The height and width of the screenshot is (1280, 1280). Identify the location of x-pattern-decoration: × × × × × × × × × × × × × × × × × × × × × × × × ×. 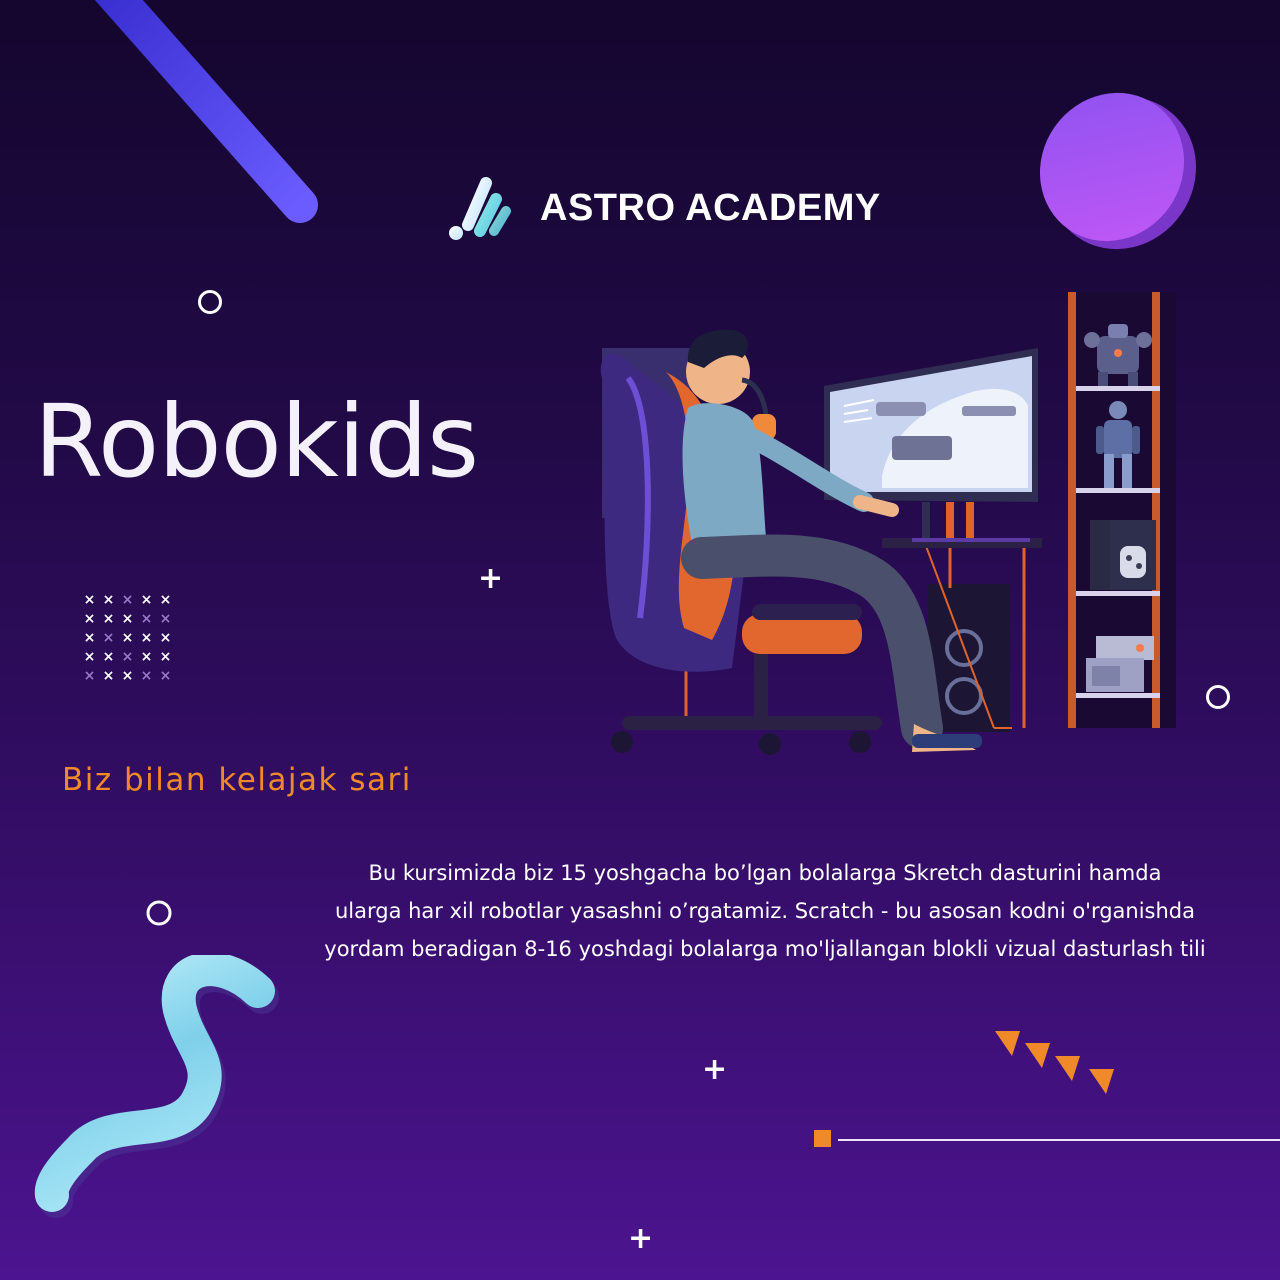
(127, 637).